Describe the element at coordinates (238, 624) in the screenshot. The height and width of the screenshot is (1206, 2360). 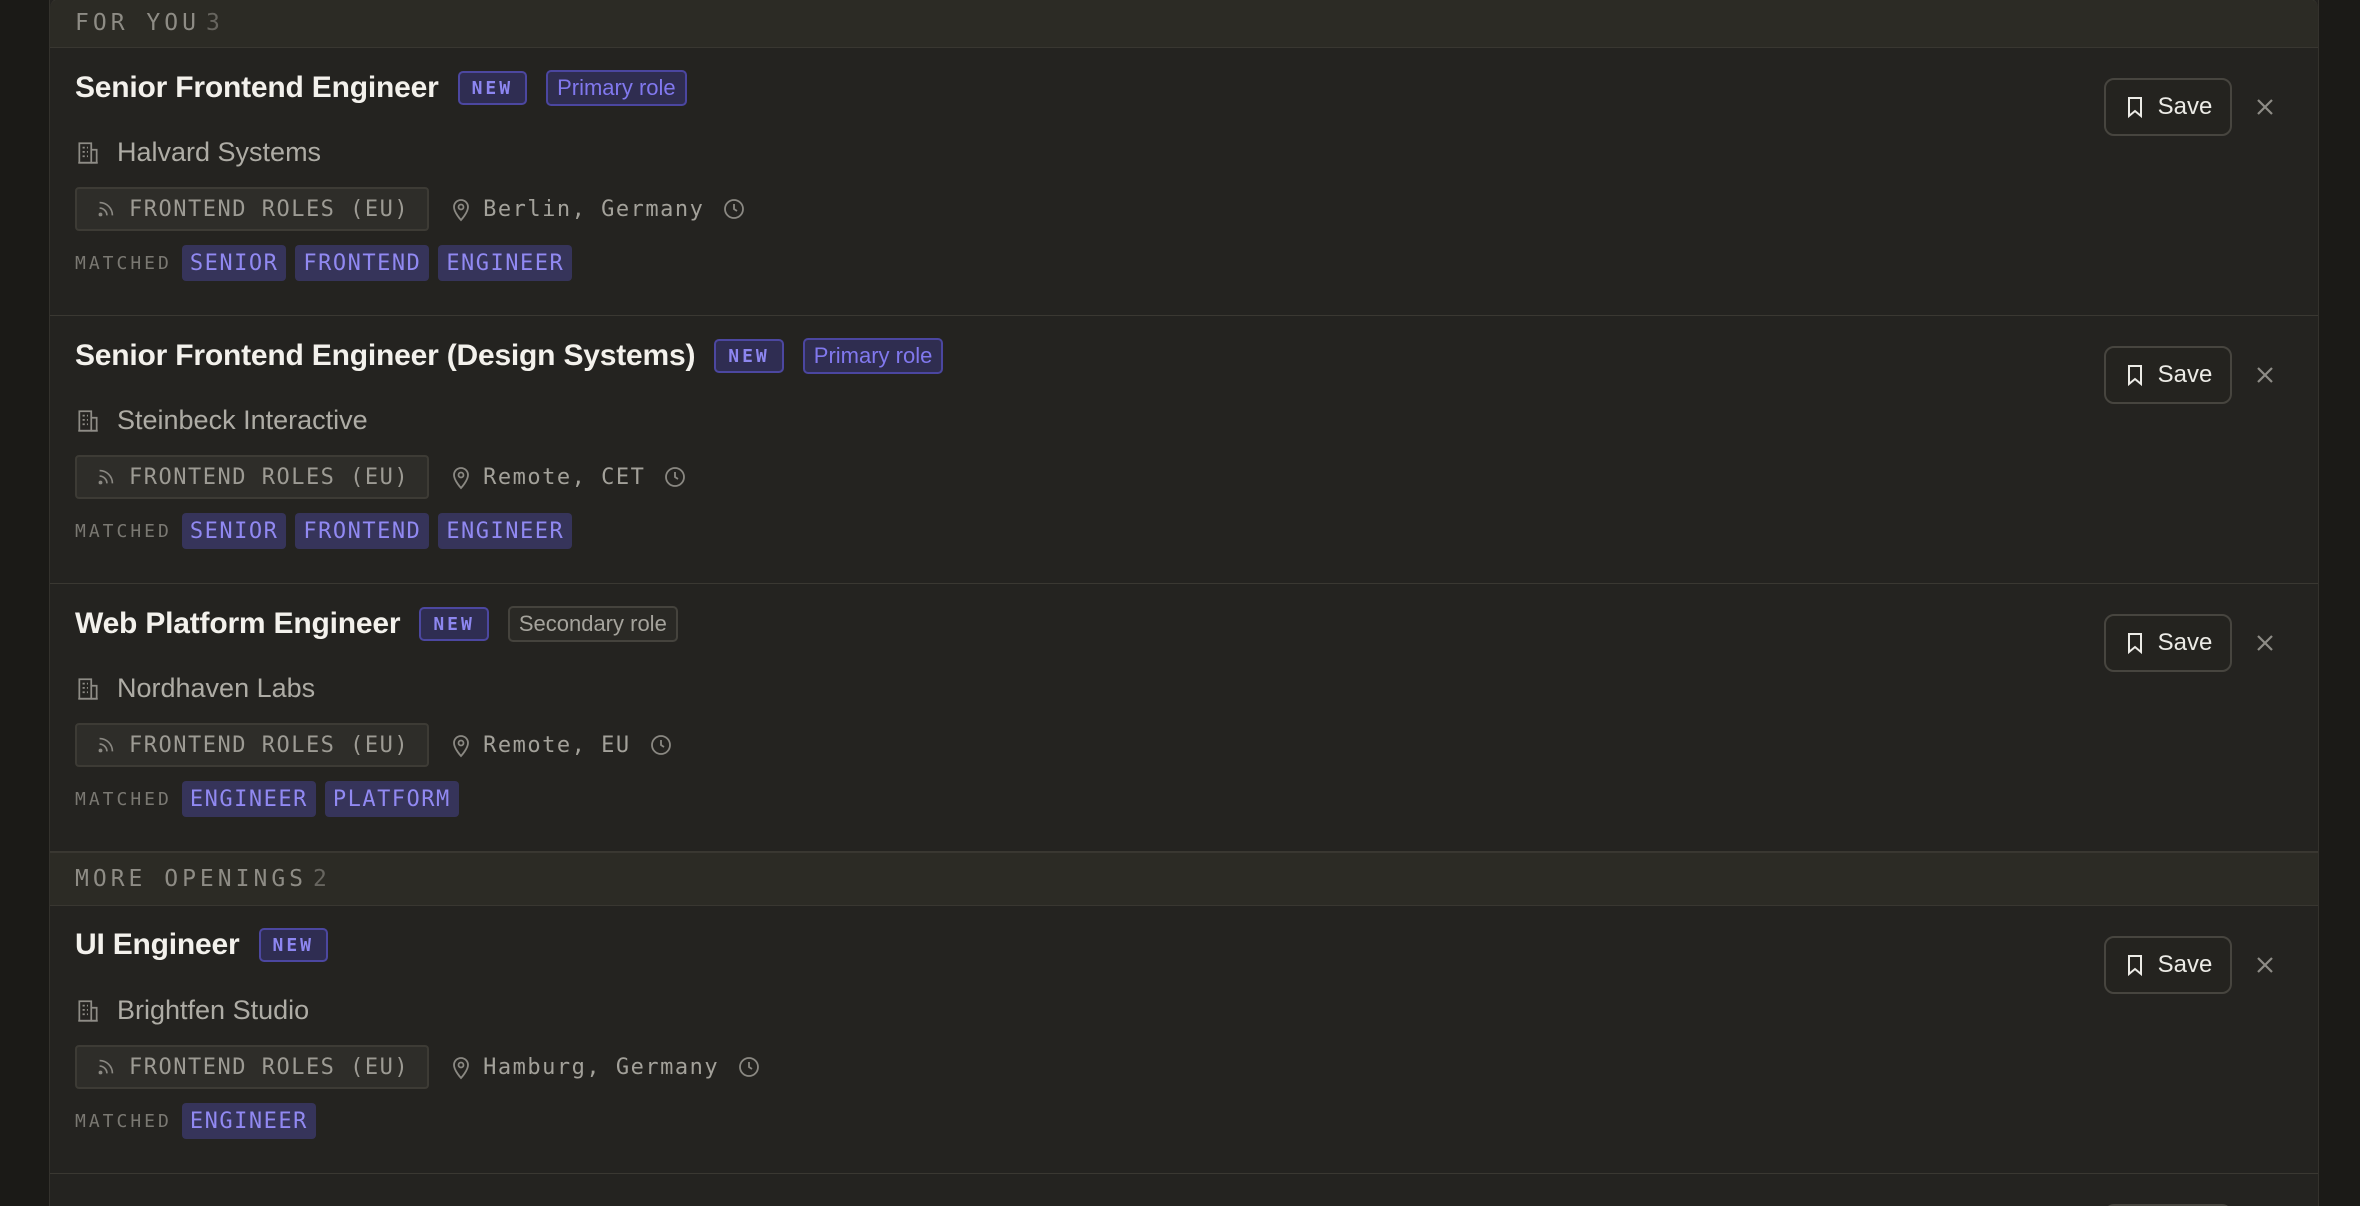
I see `job-title: Web Platform Engineer` at that location.